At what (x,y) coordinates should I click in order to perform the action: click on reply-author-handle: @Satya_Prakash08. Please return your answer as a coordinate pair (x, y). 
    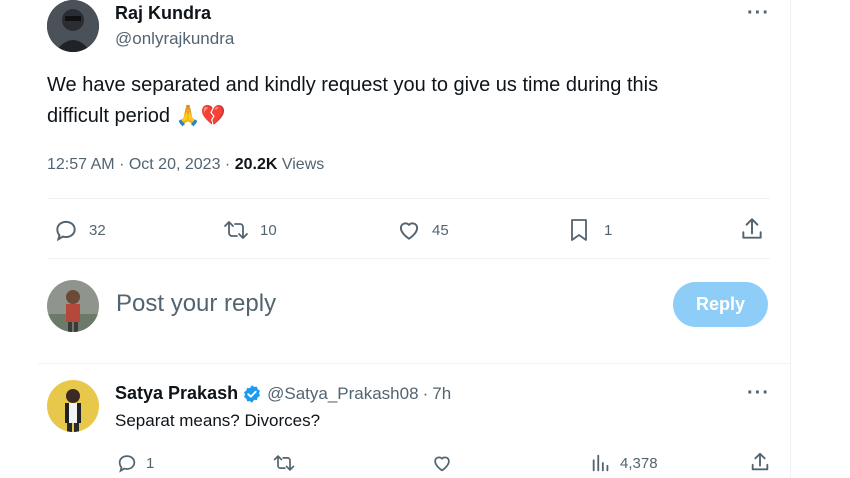
    Looking at the image, I should click on (342, 394).